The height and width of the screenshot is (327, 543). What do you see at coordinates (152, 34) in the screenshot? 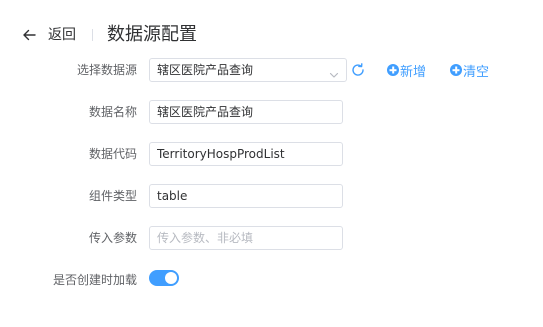
I see `page-title: 数据源配置` at bounding box center [152, 34].